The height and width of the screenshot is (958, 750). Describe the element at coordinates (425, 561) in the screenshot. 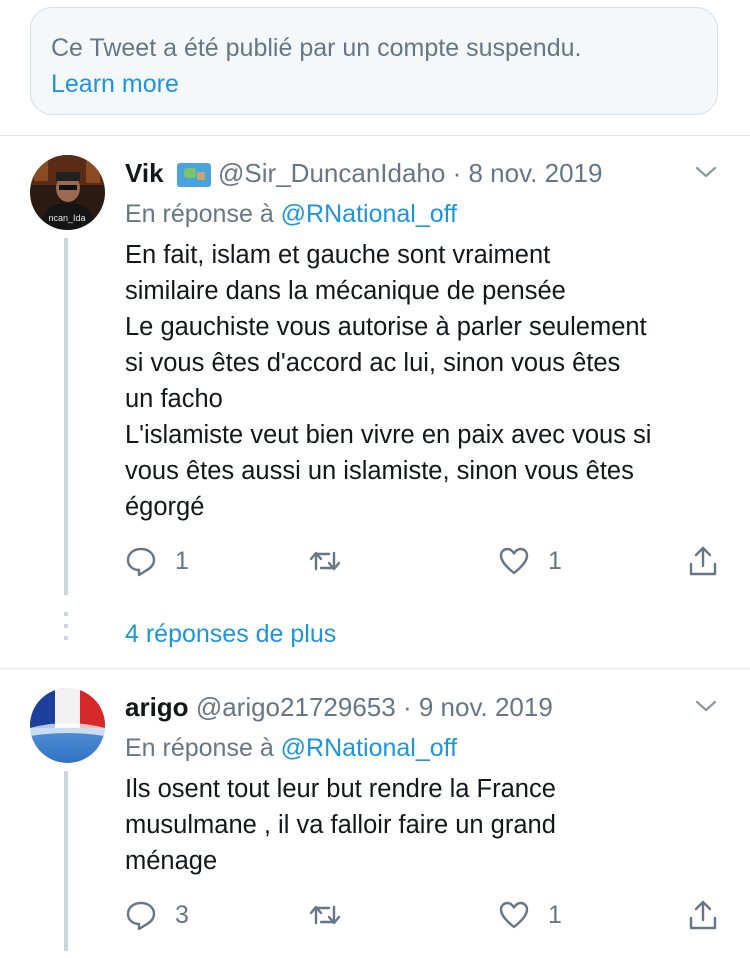

I see `tweet-actions: 1 1` at that location.